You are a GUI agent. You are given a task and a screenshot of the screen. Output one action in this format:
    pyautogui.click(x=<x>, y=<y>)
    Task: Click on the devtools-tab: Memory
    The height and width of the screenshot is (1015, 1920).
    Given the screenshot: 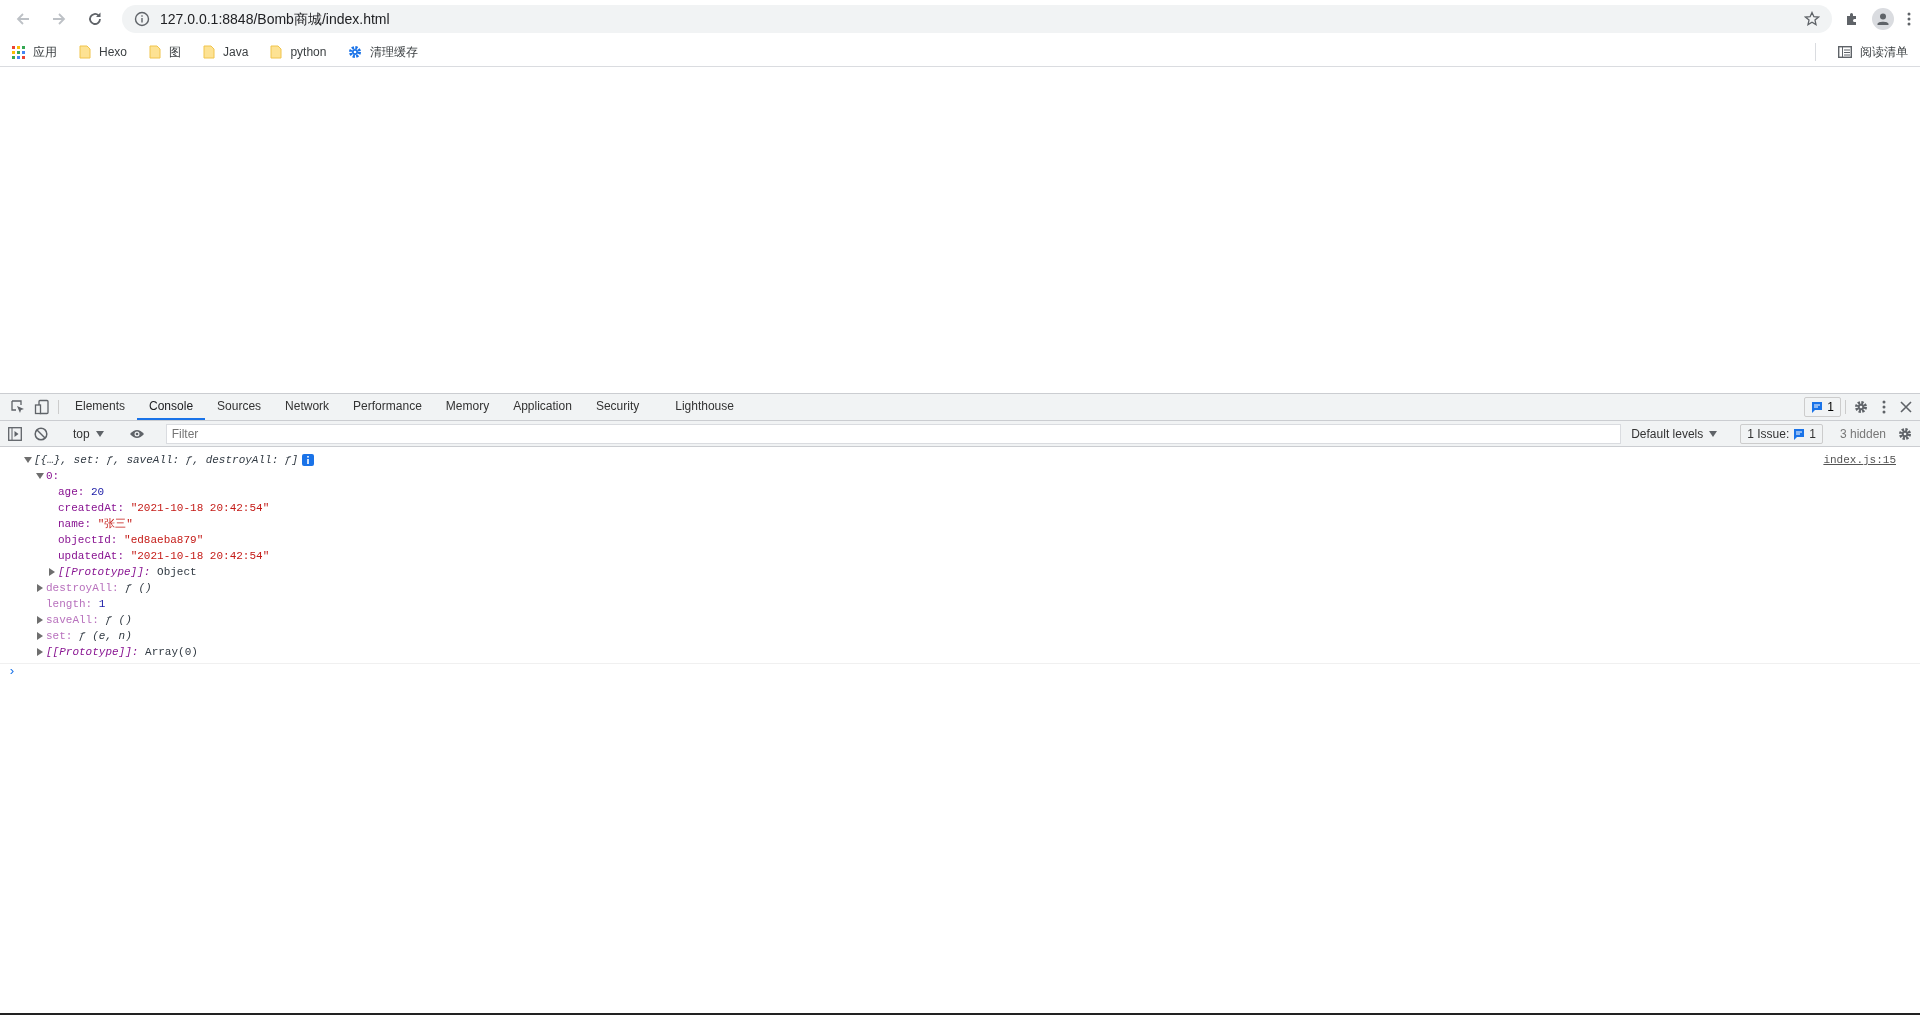 What is the action you would take?
    pyautogui.click(x=467, y=407)
    